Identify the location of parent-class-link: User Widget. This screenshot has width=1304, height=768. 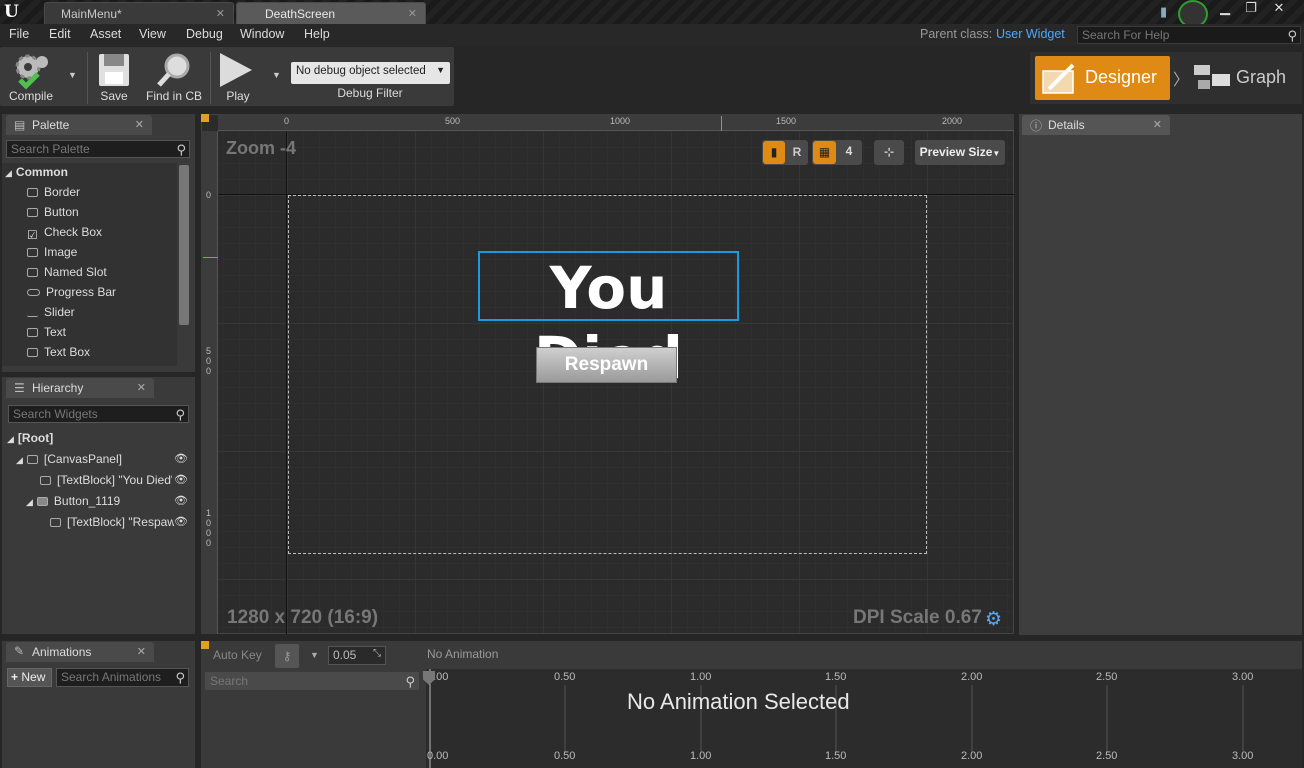
(1030, 34).